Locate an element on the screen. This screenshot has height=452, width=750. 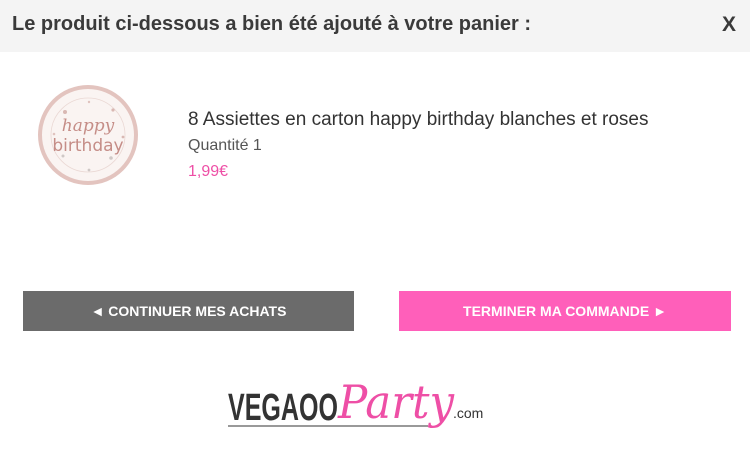
vegaoo-party-logo: VEGAOO Party .com is located at coordinates (360, 407).